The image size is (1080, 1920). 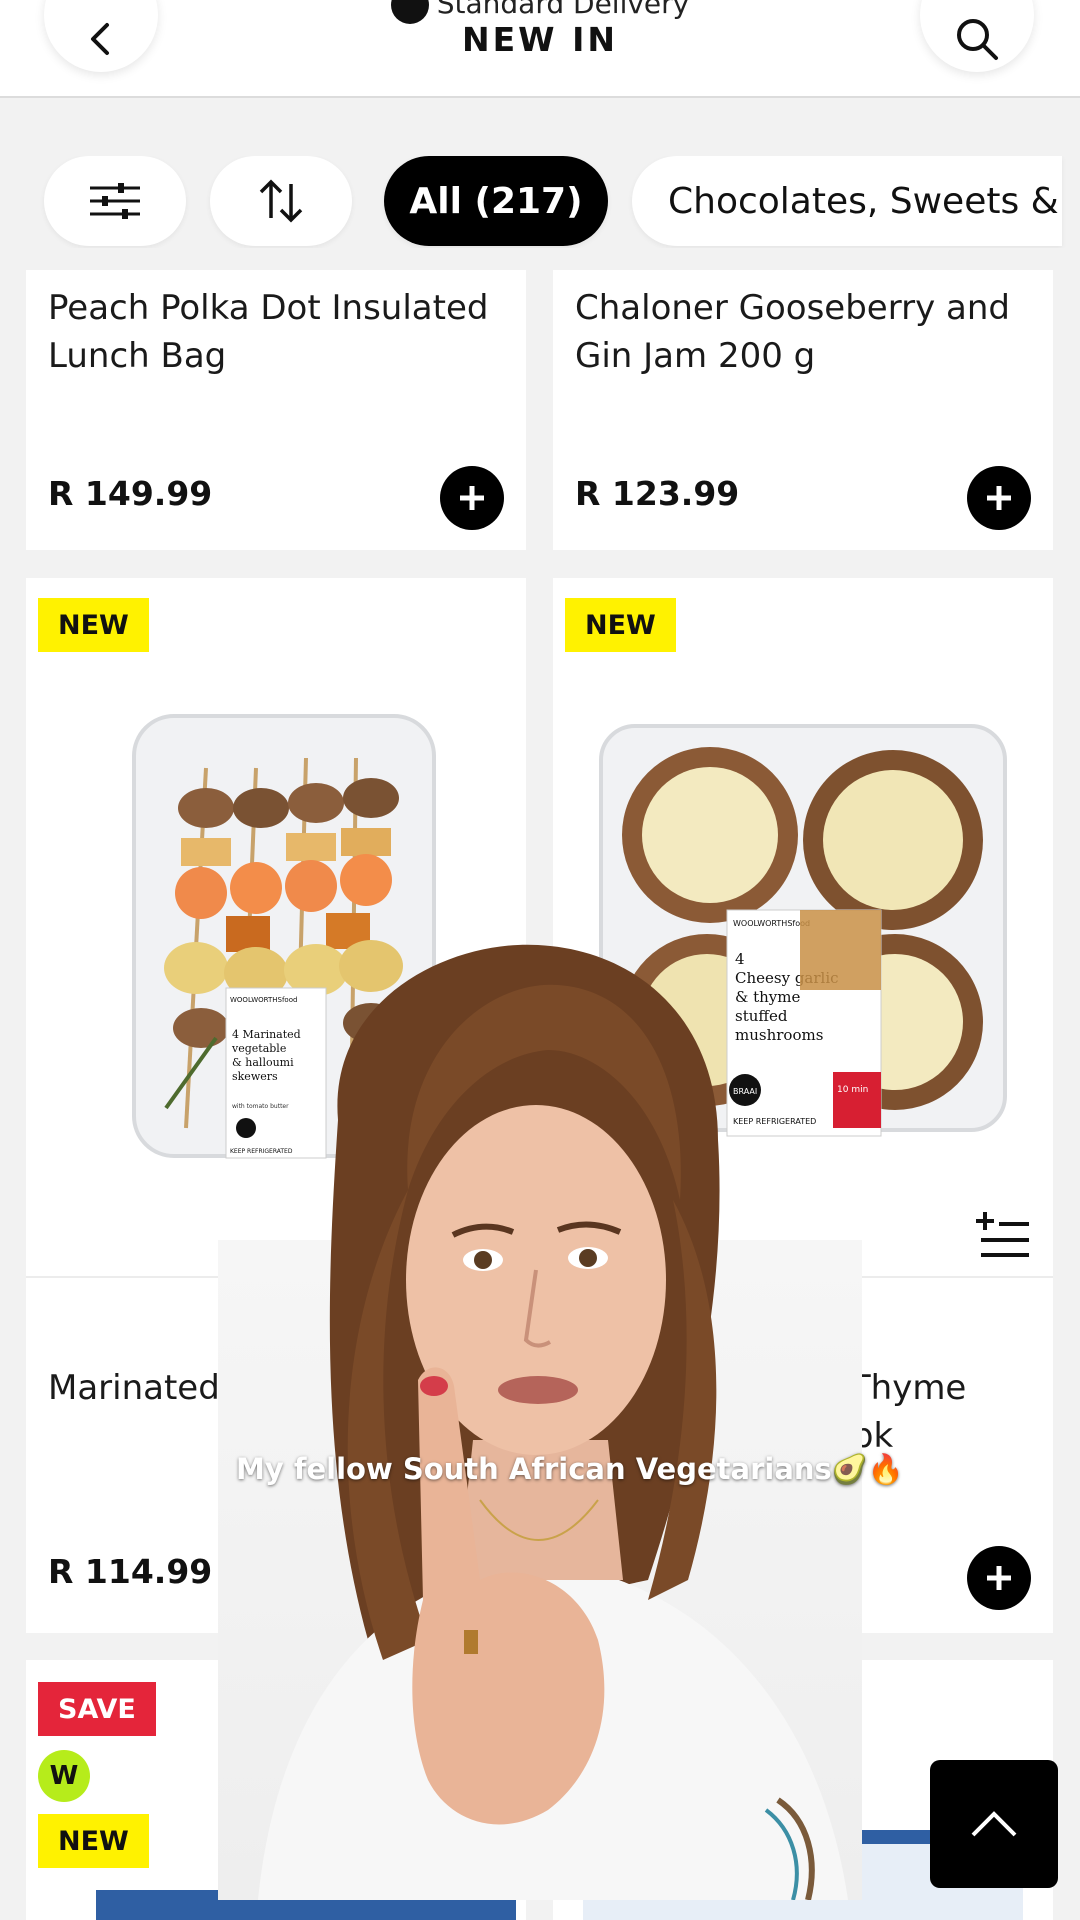 I want to click on product-price: R 114.99, so click(x=130, y=1571).